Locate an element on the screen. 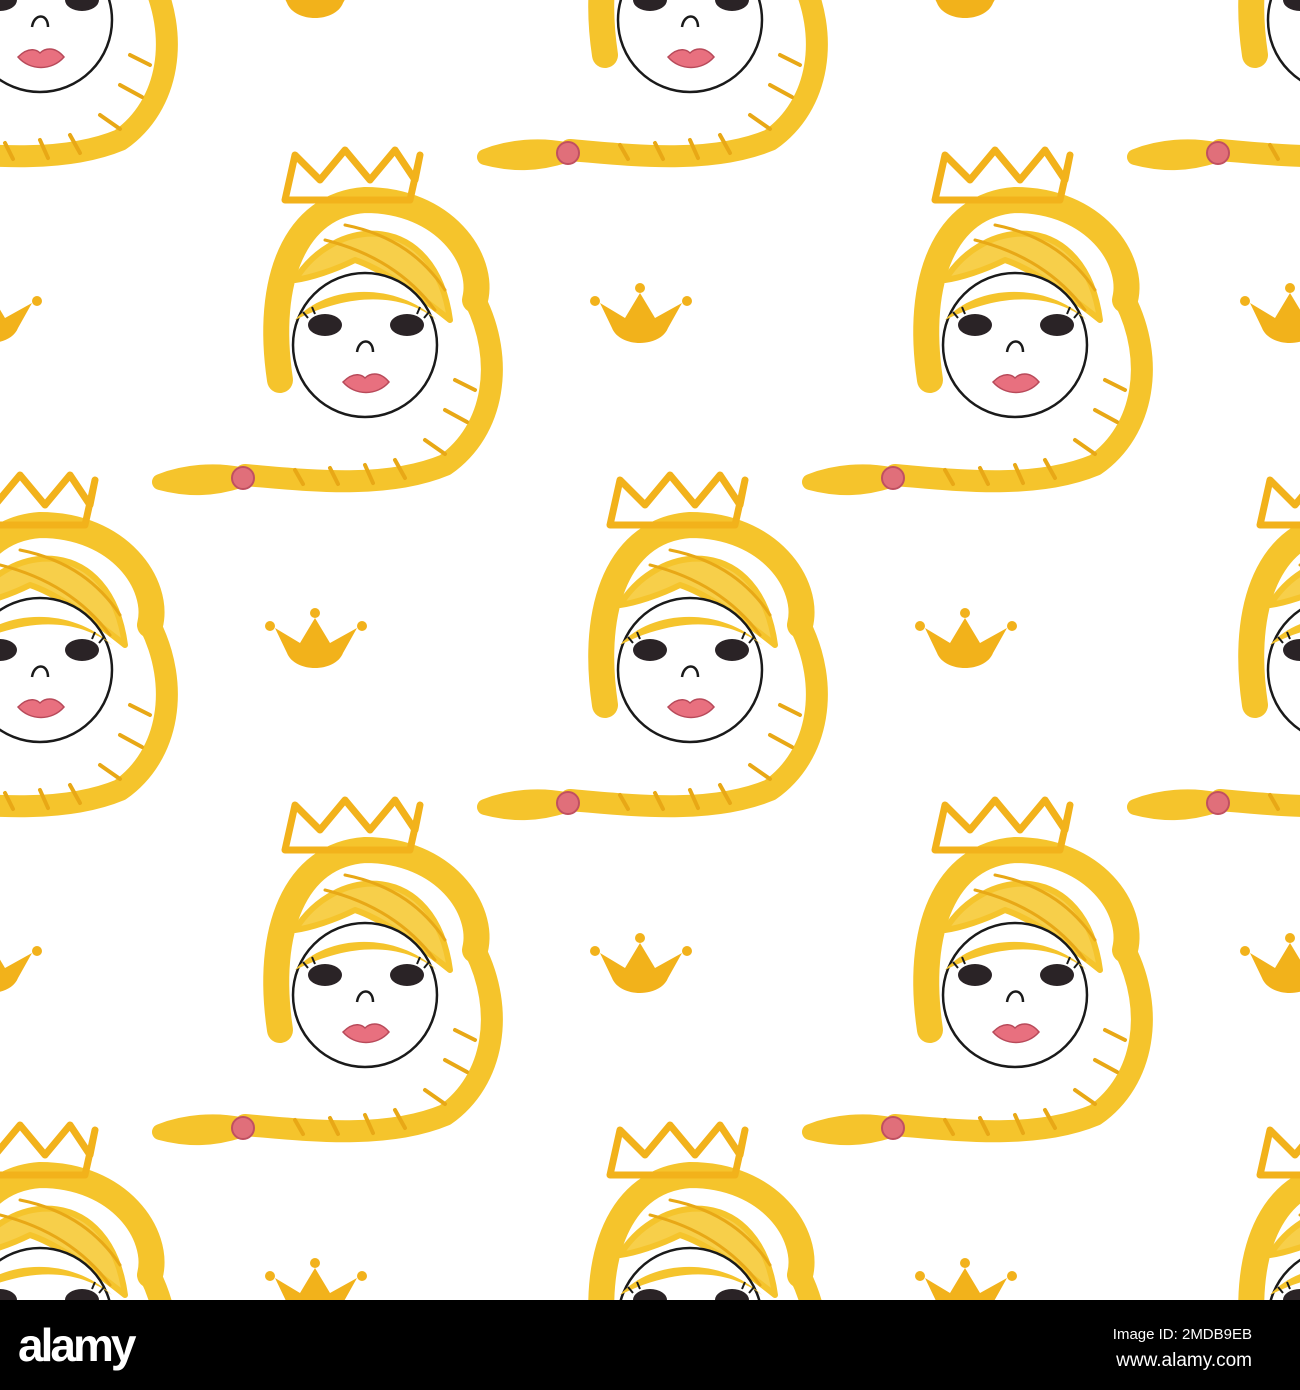  image-id: Image ID: 2MDB9EB is located at coordinates (1182, 1334).